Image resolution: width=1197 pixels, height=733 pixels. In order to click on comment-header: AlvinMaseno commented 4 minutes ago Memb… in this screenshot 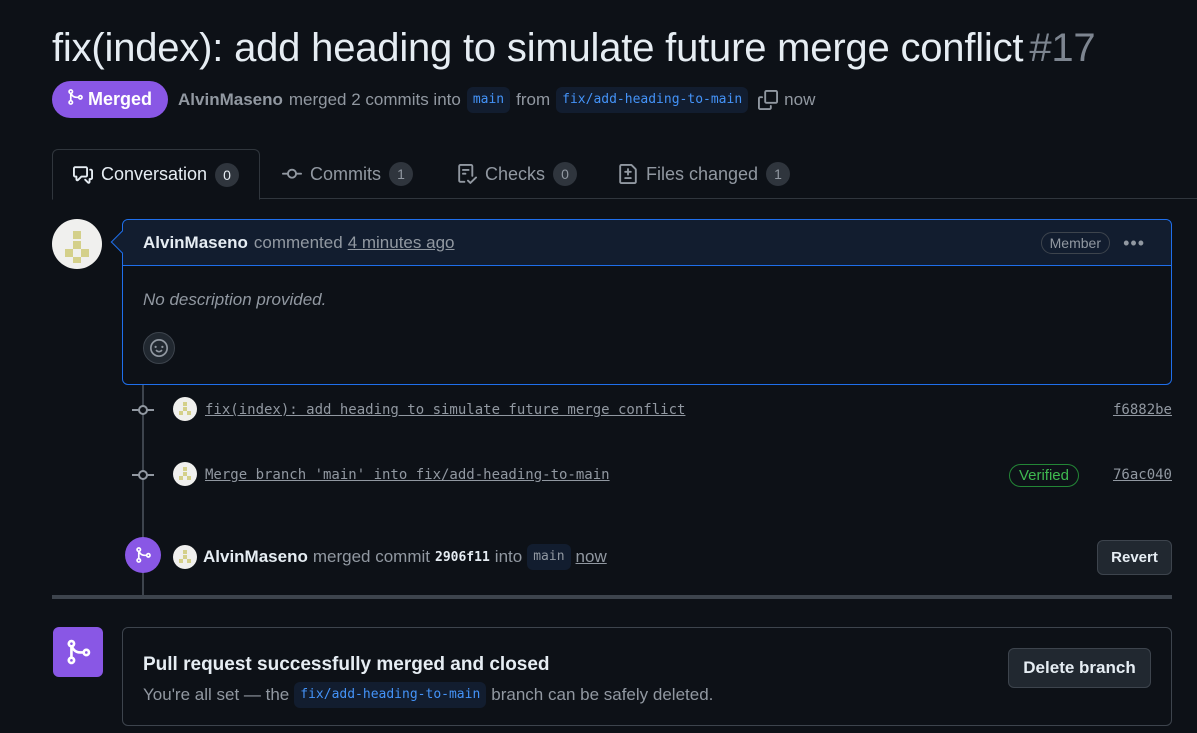, I will do `click(647, 243)`.